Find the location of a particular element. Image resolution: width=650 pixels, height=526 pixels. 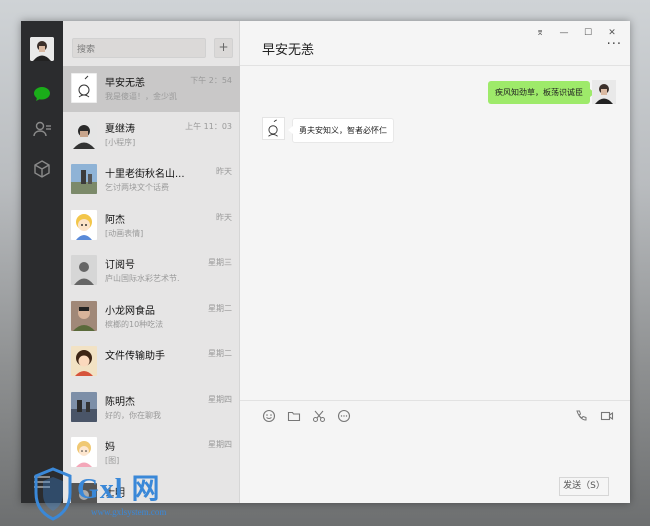

input-divider is located at coordinates (435, 400).